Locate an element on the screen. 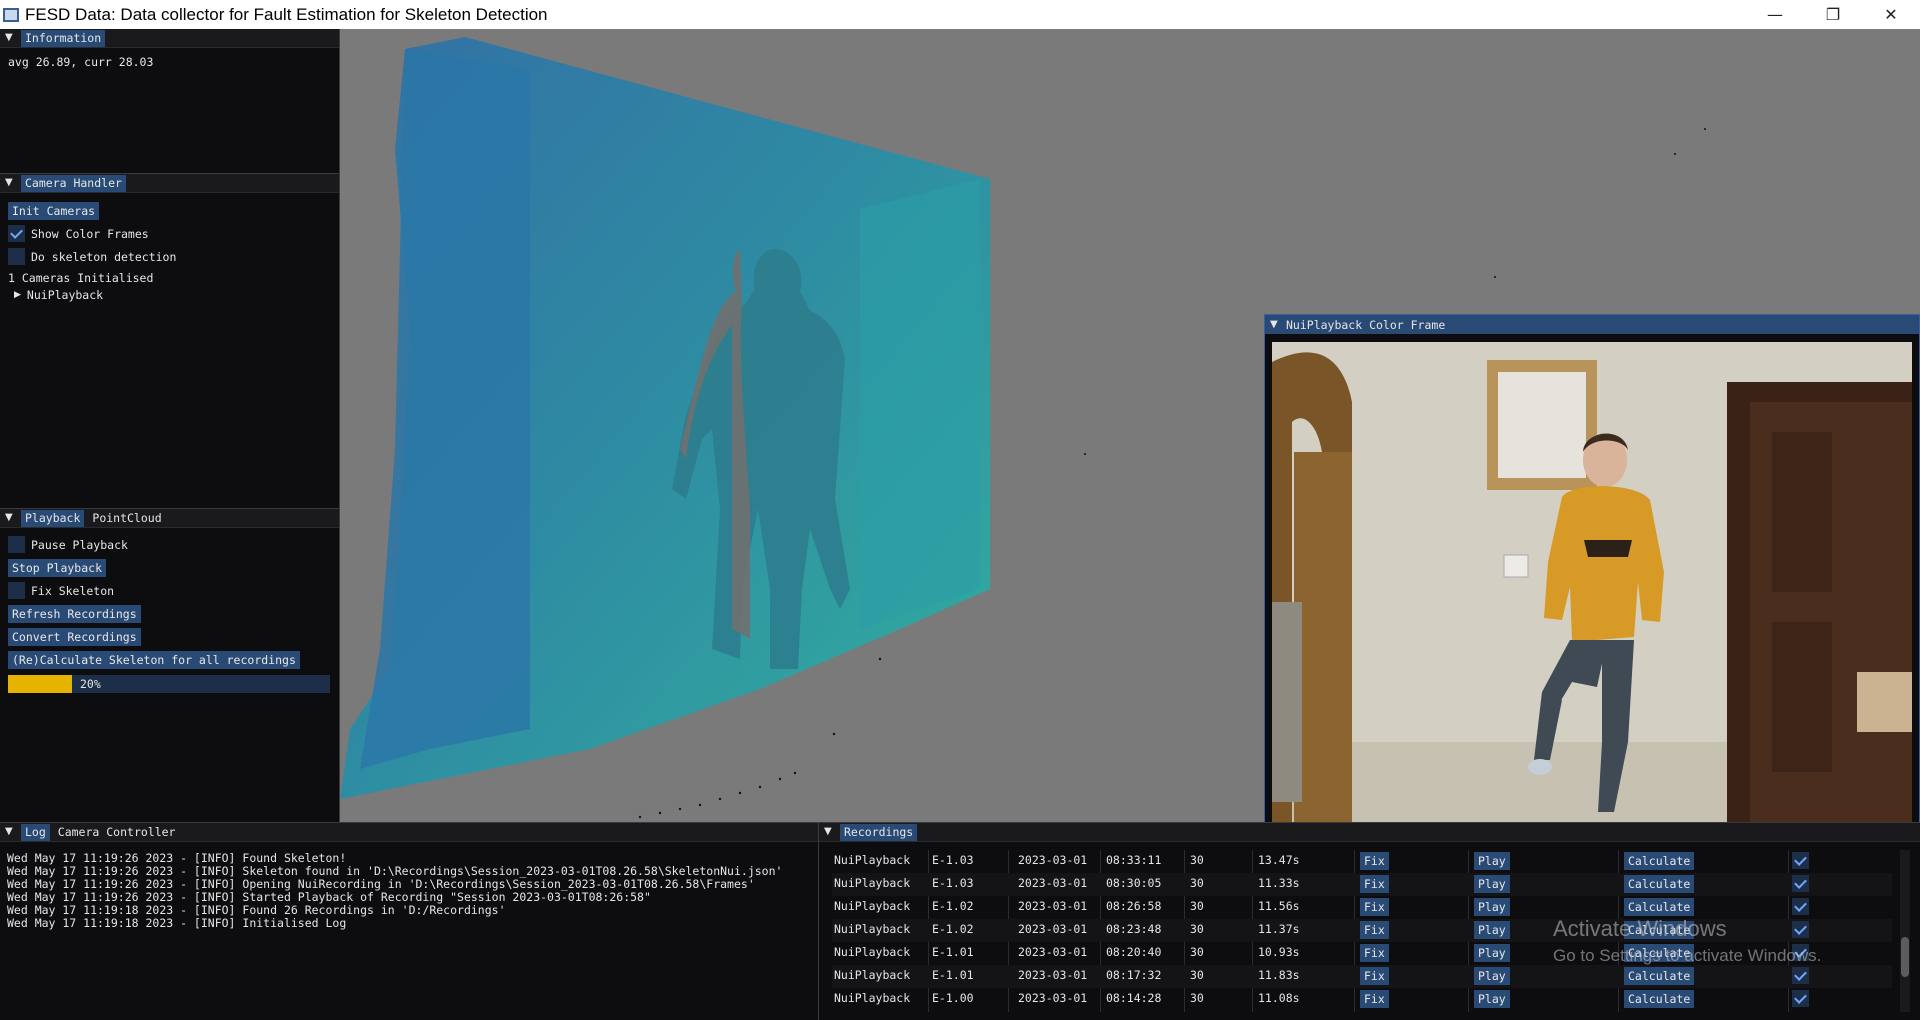 This screenshot has height=1020, width=1920. duration-cell: 11.83s is located at coordinates (1279, 975).